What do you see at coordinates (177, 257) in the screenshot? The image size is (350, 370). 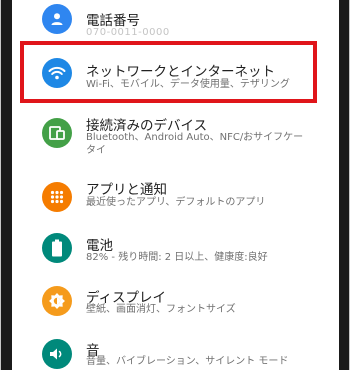 I see `settings-item-subtitle: 82% - 残り時間: 2 日以上、健康度:良好` at bounding box center [177, 257].